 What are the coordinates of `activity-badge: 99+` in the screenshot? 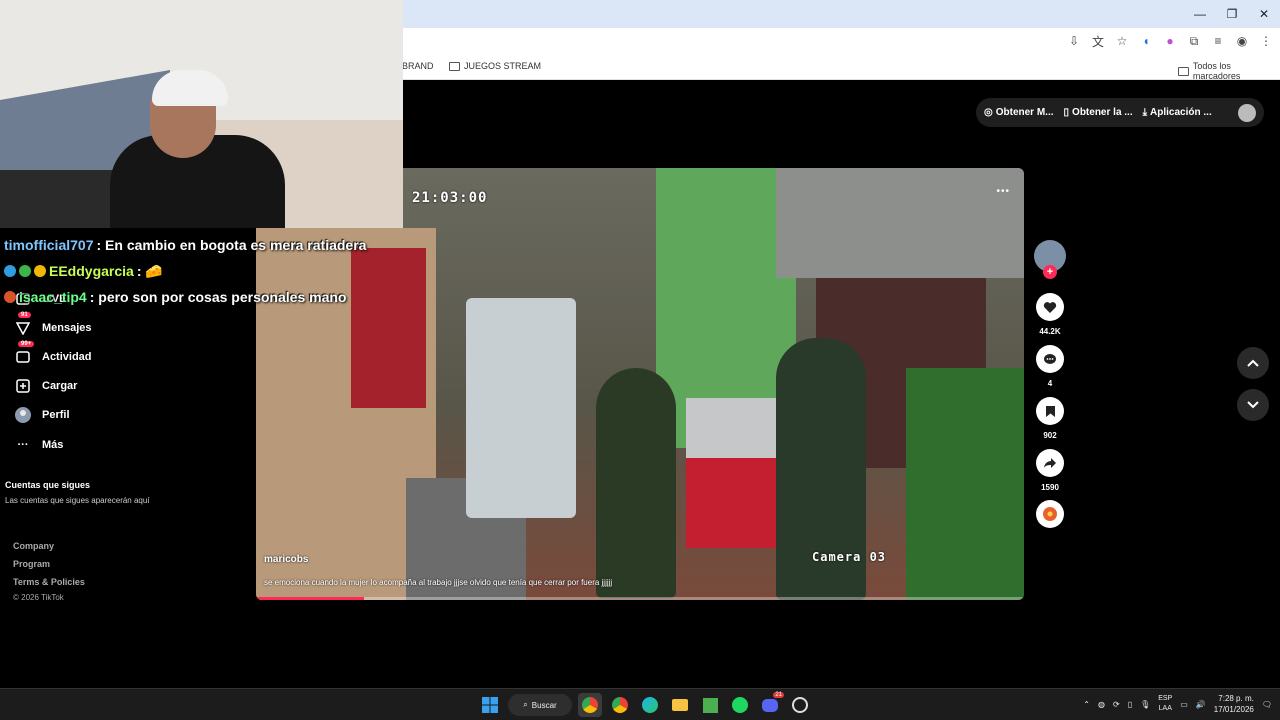 It's located at (26, 344).